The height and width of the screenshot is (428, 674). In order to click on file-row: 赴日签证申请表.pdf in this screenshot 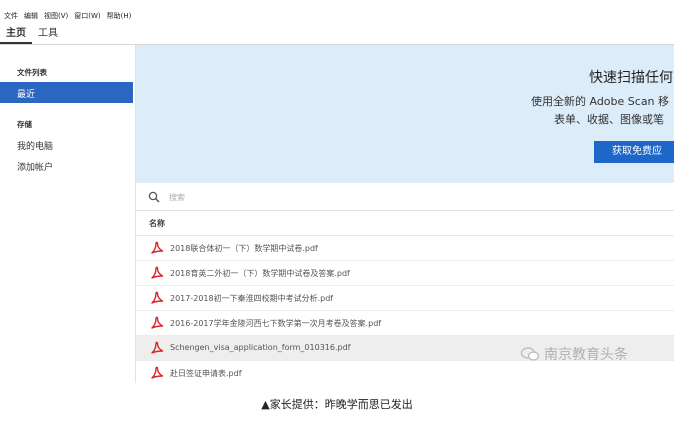, I will do `click(405, 372)`.